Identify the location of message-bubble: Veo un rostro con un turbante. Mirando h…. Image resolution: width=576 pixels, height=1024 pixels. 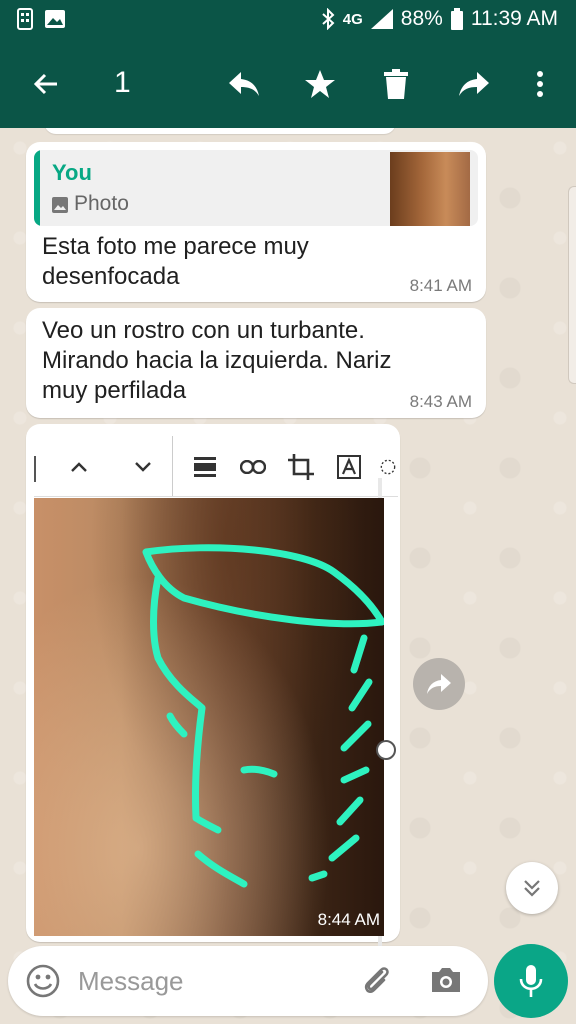
(256, 363).